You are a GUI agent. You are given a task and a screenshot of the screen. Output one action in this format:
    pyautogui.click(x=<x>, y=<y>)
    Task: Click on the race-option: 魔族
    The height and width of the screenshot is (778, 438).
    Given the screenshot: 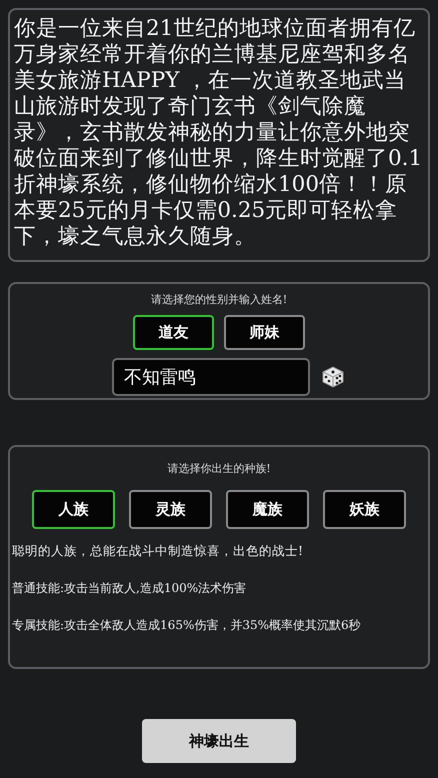 What is the action you would take?
    pyautogui.click(x=267, y=509)
    